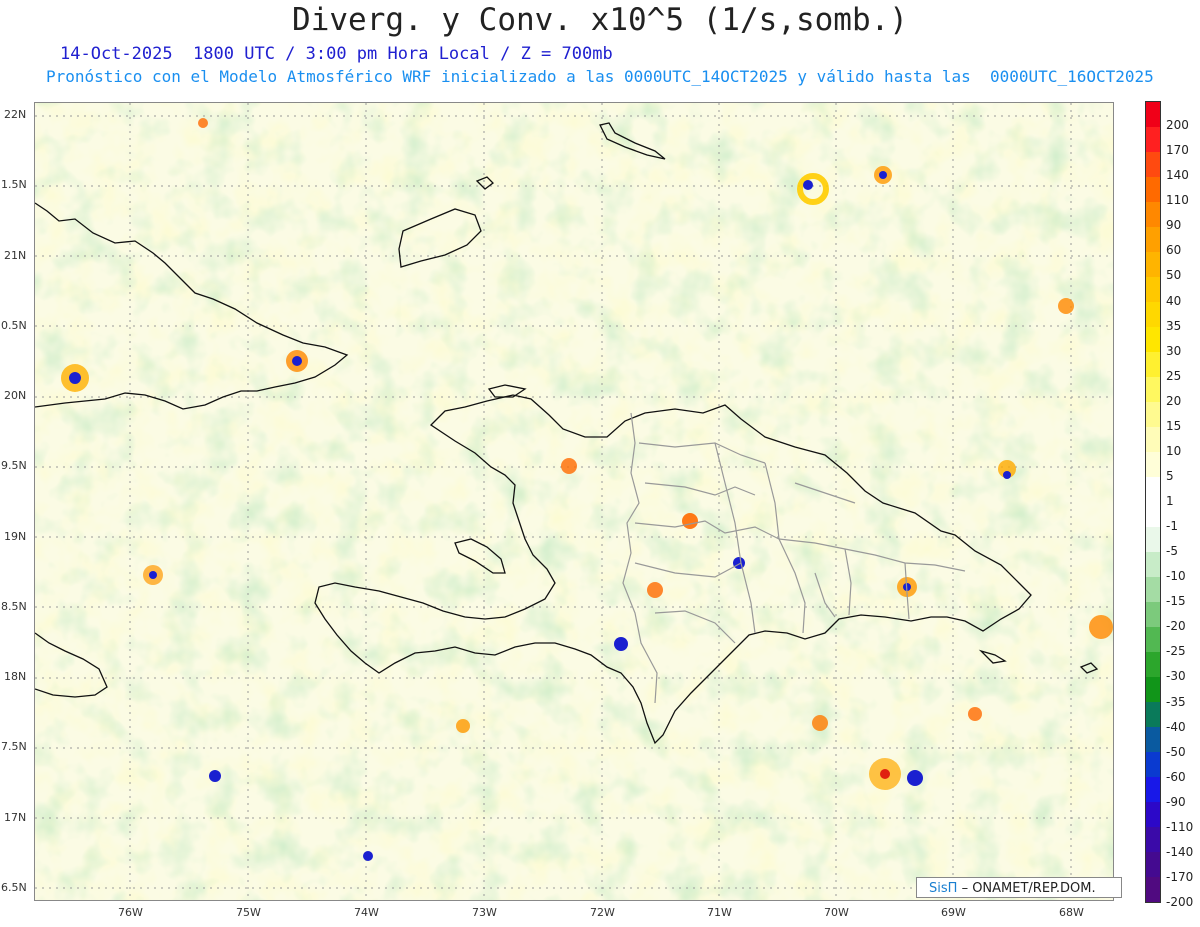 Image resolution: width=1200 pixels, height=927 pixels. What do you see at coordinates (1176, 651) in the screenshot?
I see `colorbar-label: -25` at bounding box center [1176, 651].